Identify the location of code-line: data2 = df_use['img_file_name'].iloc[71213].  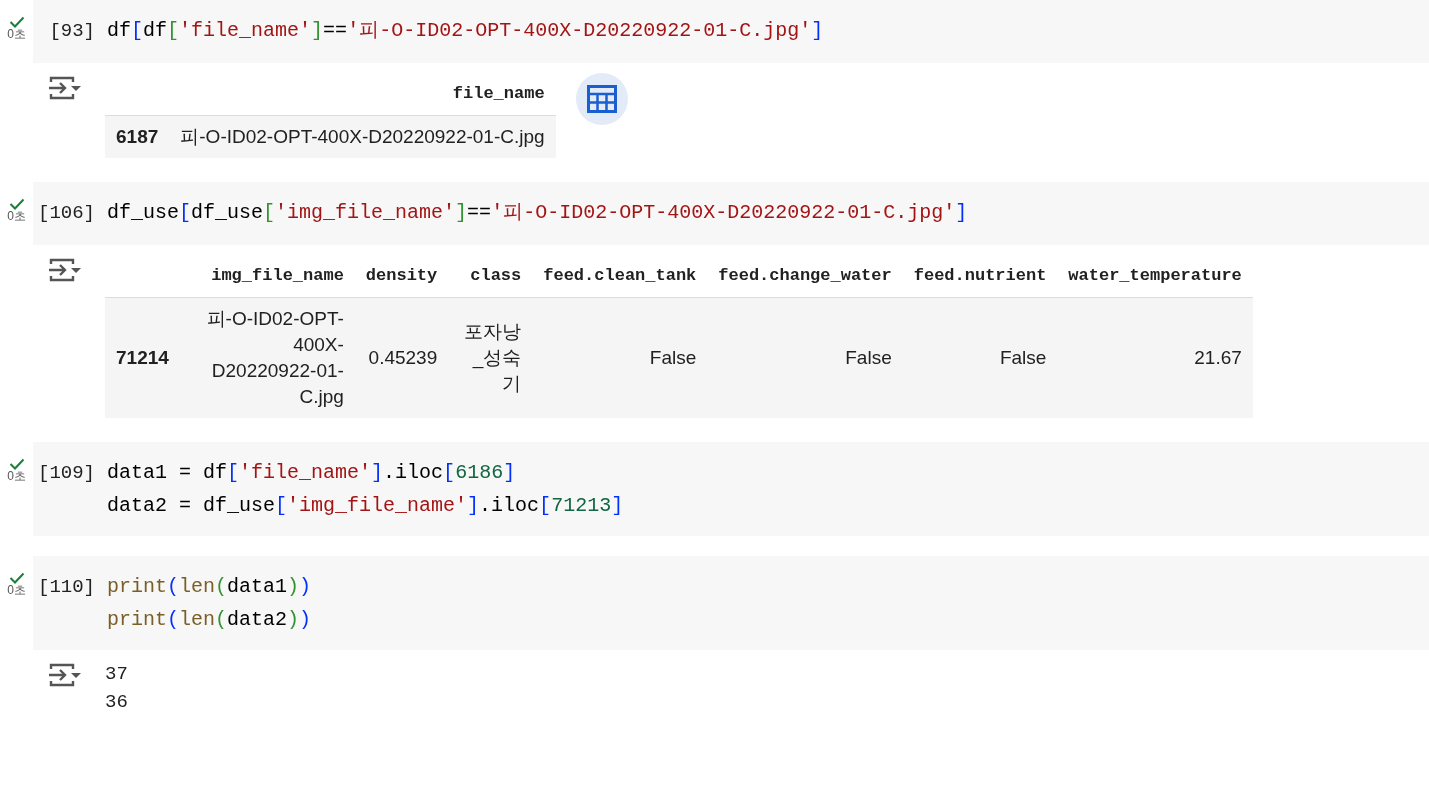
(365, 506).